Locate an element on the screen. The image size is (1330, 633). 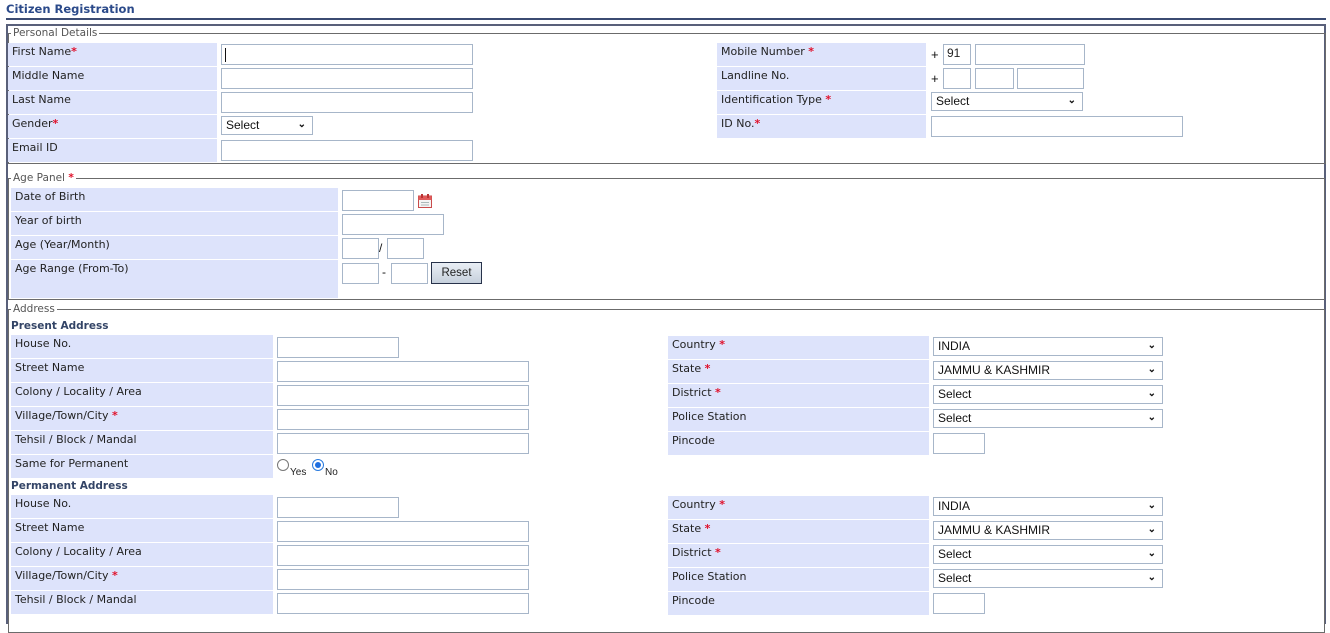
personal-details-legend: Personal Details is located at coordinates (55, 33).